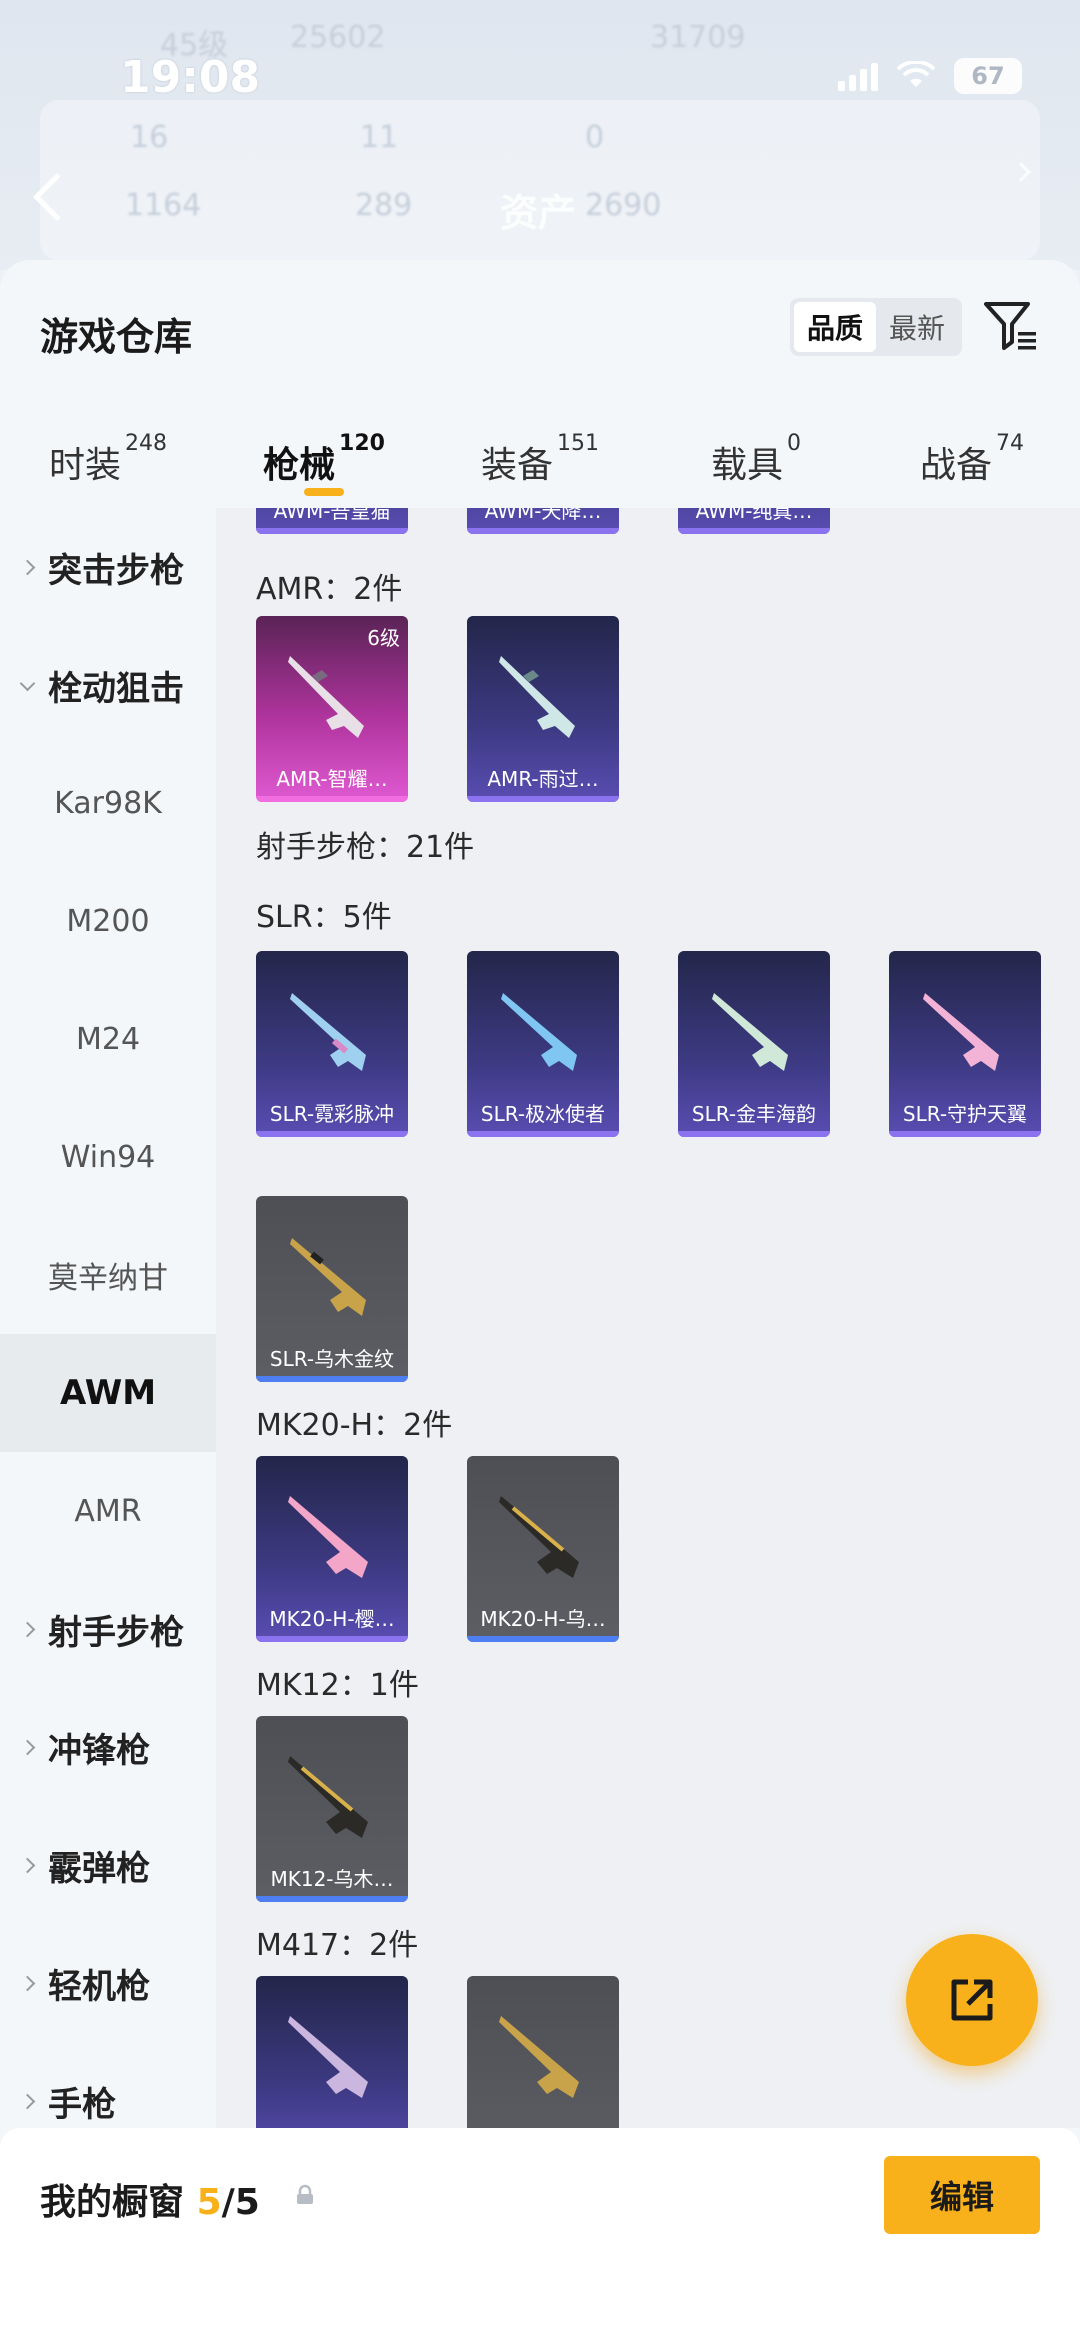 The width and height of the screenshot is (1080, 2347). Describe the element at coordinates (332, 1114) in the screenshot. I see `item-name: SLR-霓彩脉冲` at that location.